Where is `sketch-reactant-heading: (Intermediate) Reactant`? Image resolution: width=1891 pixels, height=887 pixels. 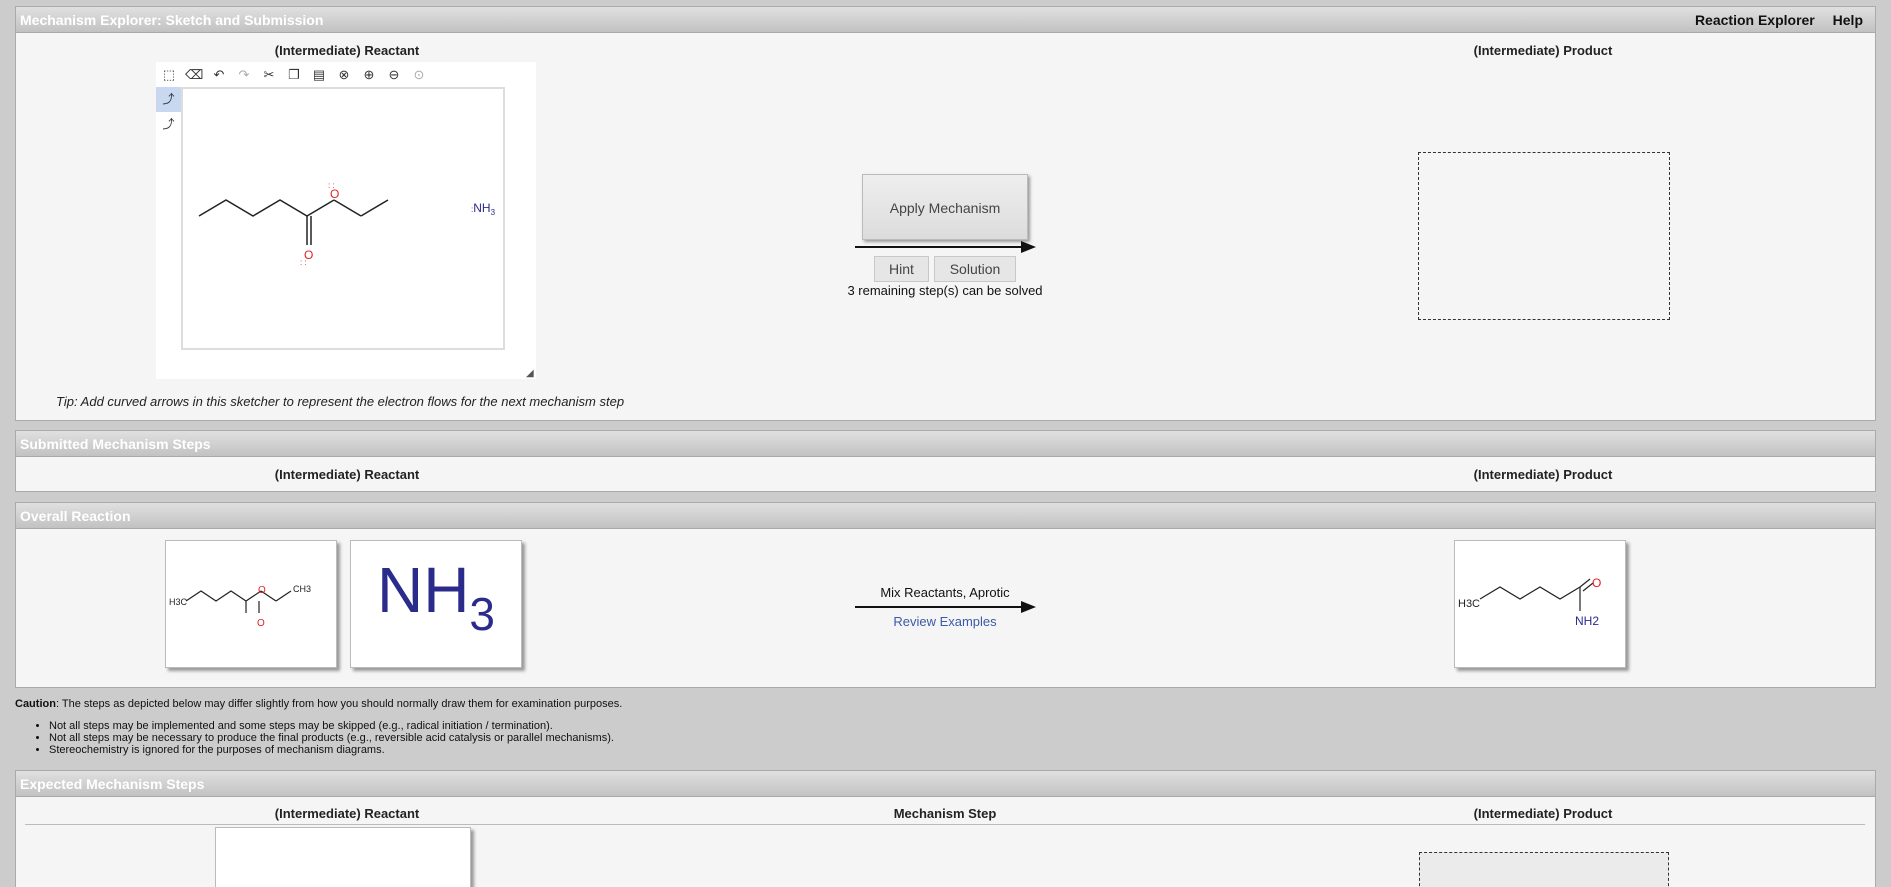
sketch-reactant-heading: (Intermediate) Reactant is located at coordinates (347, 50).